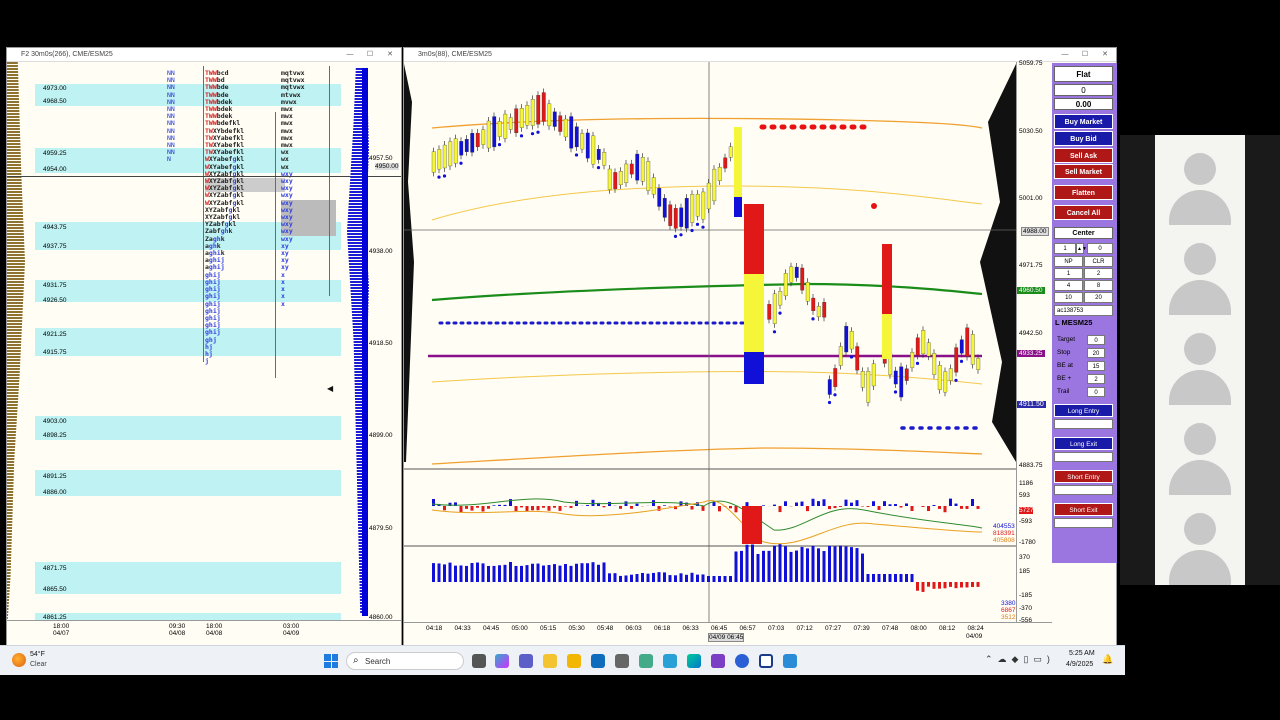 The height and width of the screenshot is (720, 1280). Describe the element at coordinates (1068, 285) in the screenshot. I see `qty-preset-button: 4` at that location.